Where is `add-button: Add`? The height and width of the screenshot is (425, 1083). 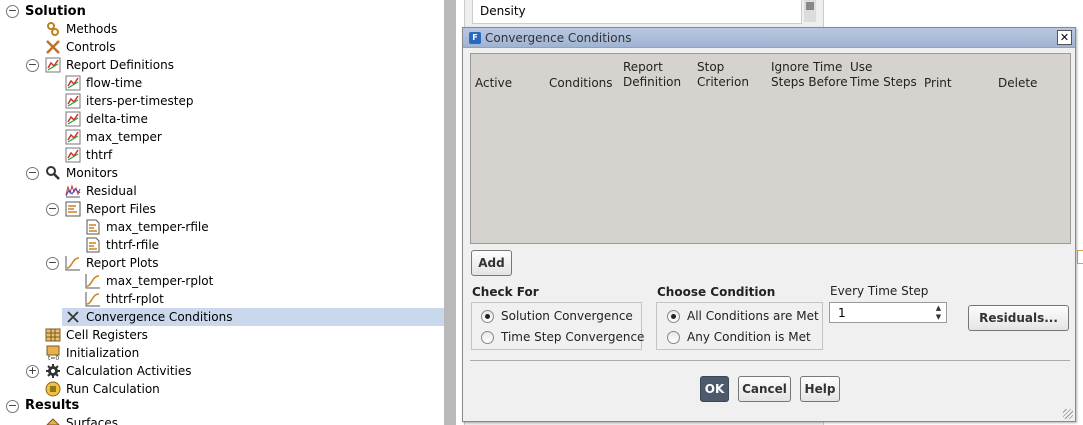 add-button: Add is located at coordinates (491, 263).